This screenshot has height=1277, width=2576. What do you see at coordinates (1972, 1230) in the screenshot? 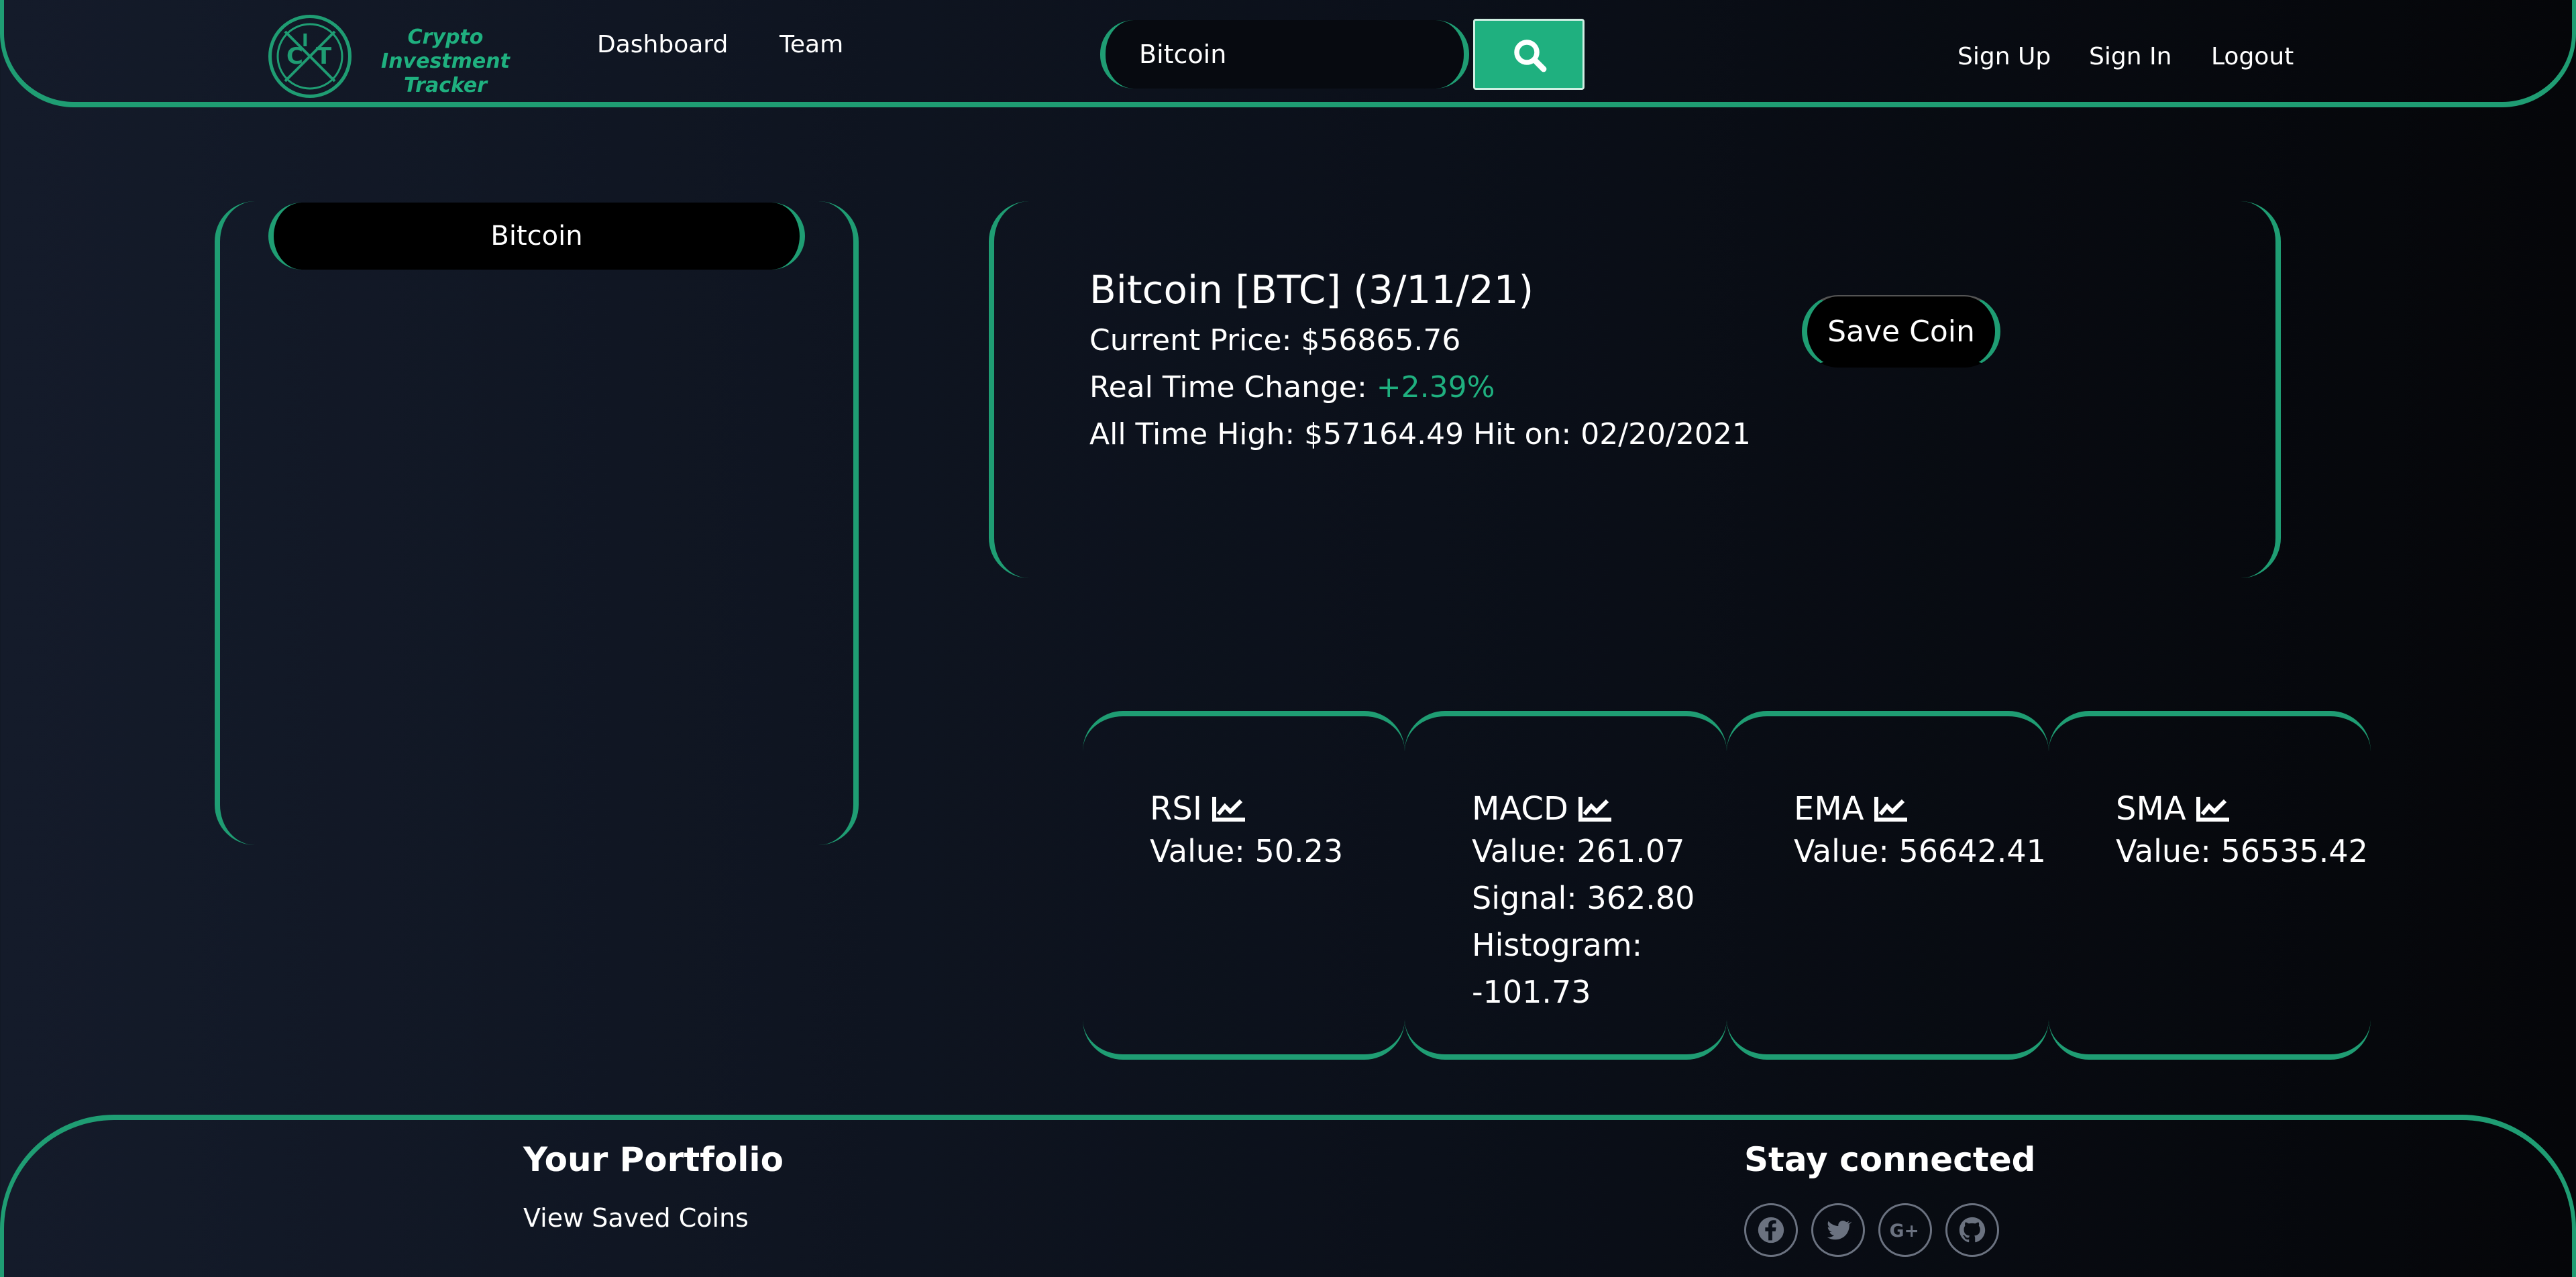
I see `github-icon` at bounding box center [1972, 1230].